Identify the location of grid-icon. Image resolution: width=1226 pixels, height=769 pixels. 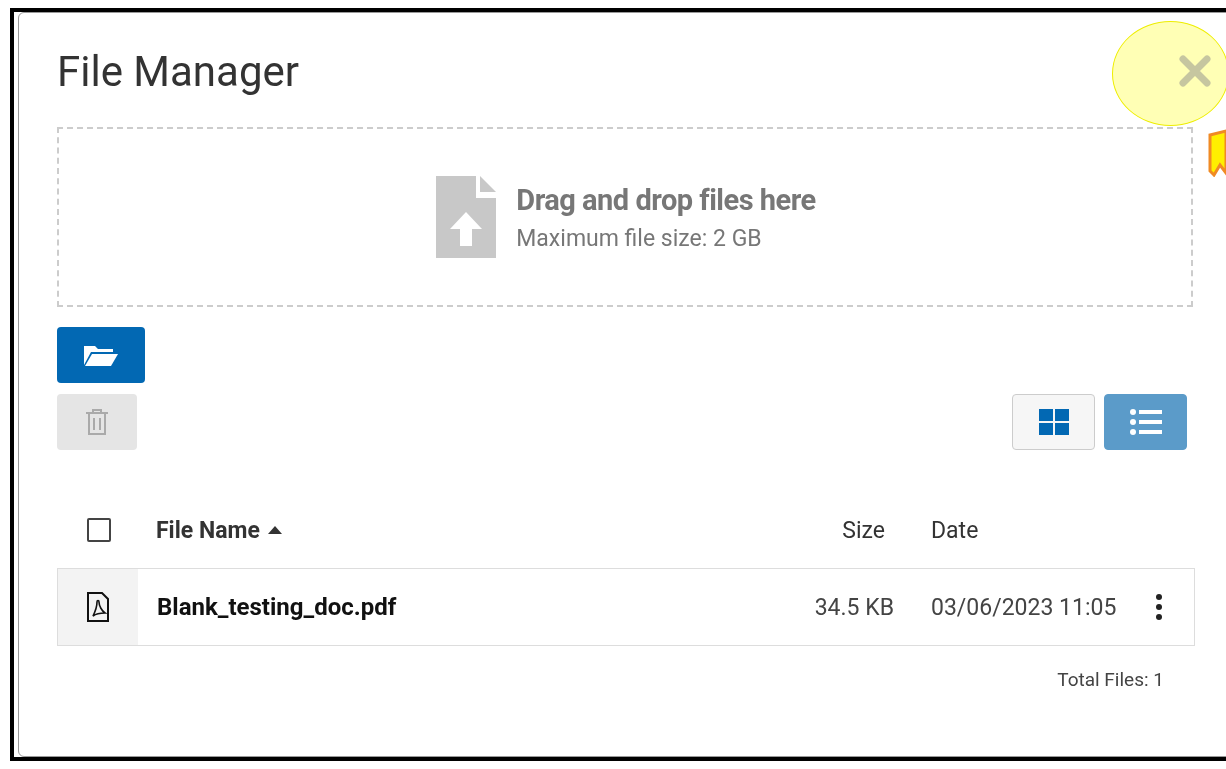
(1053, 422).